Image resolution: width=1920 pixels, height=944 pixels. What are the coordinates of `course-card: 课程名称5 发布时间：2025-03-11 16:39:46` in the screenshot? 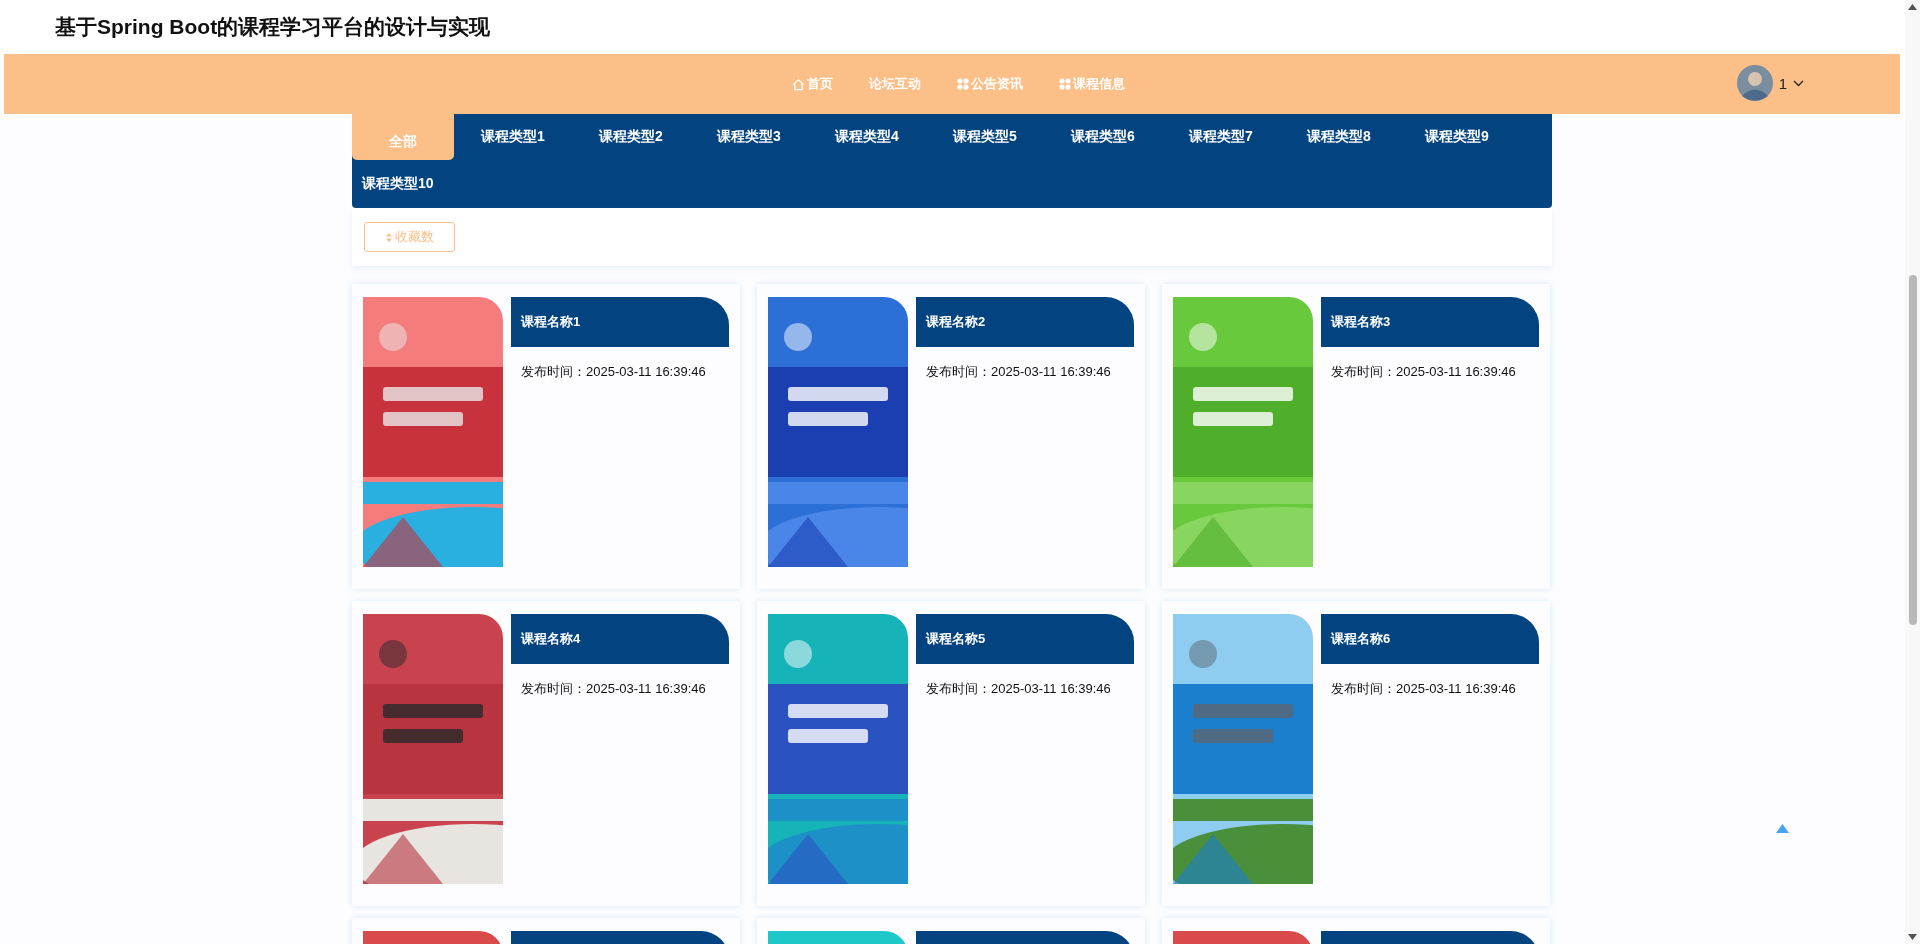 It's located at (951, 753).